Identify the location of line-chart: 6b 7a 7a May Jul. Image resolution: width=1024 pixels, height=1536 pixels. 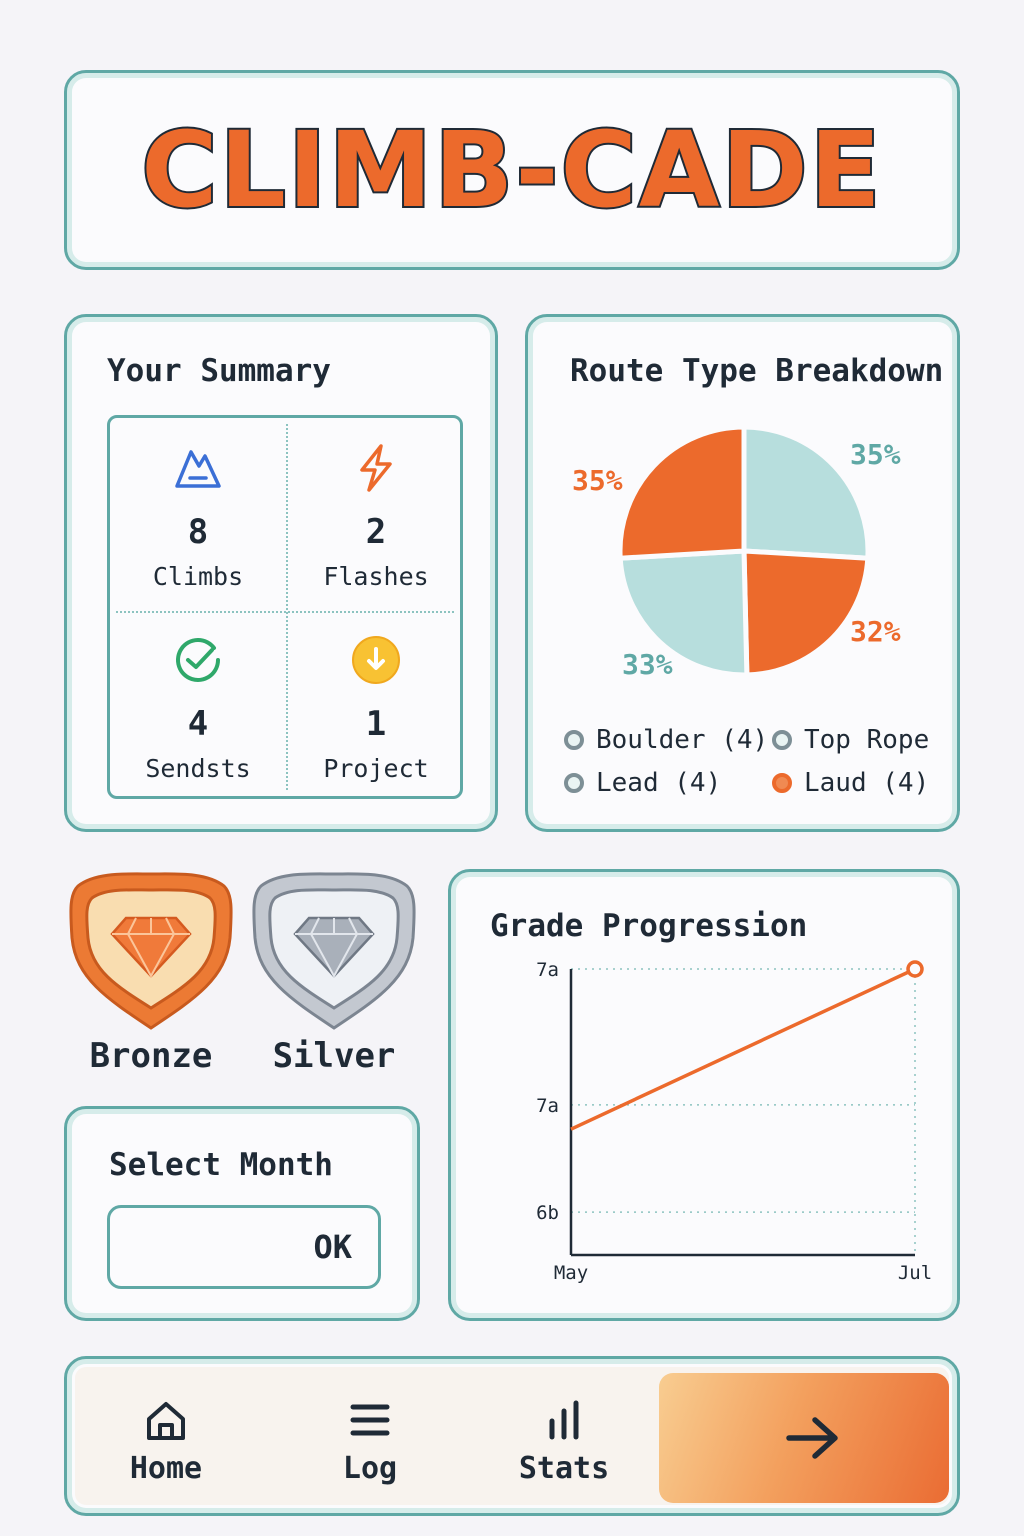
(734, 1121).